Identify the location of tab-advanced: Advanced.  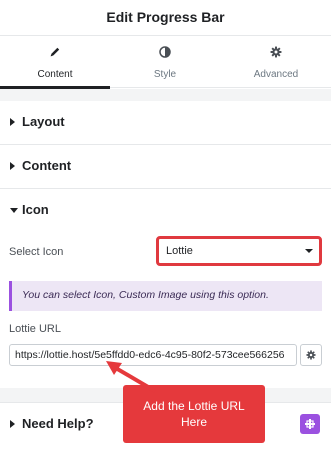
(276, 62).